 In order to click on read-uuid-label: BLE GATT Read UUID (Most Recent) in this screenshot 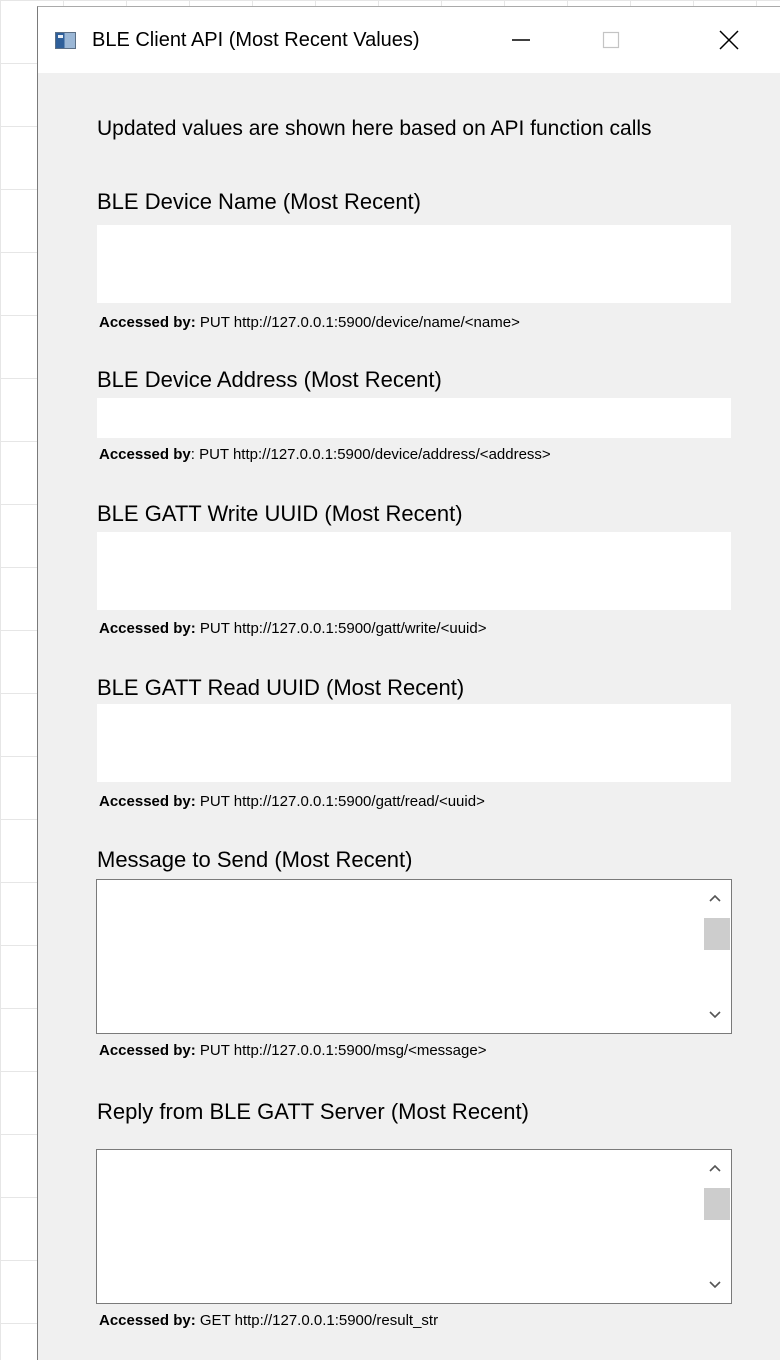, I will do `click(281, 687)`.